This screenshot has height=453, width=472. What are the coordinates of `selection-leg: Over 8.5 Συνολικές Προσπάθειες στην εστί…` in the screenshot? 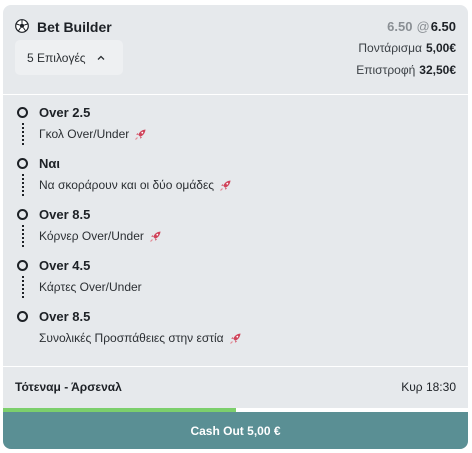 It's located at (235, 324).